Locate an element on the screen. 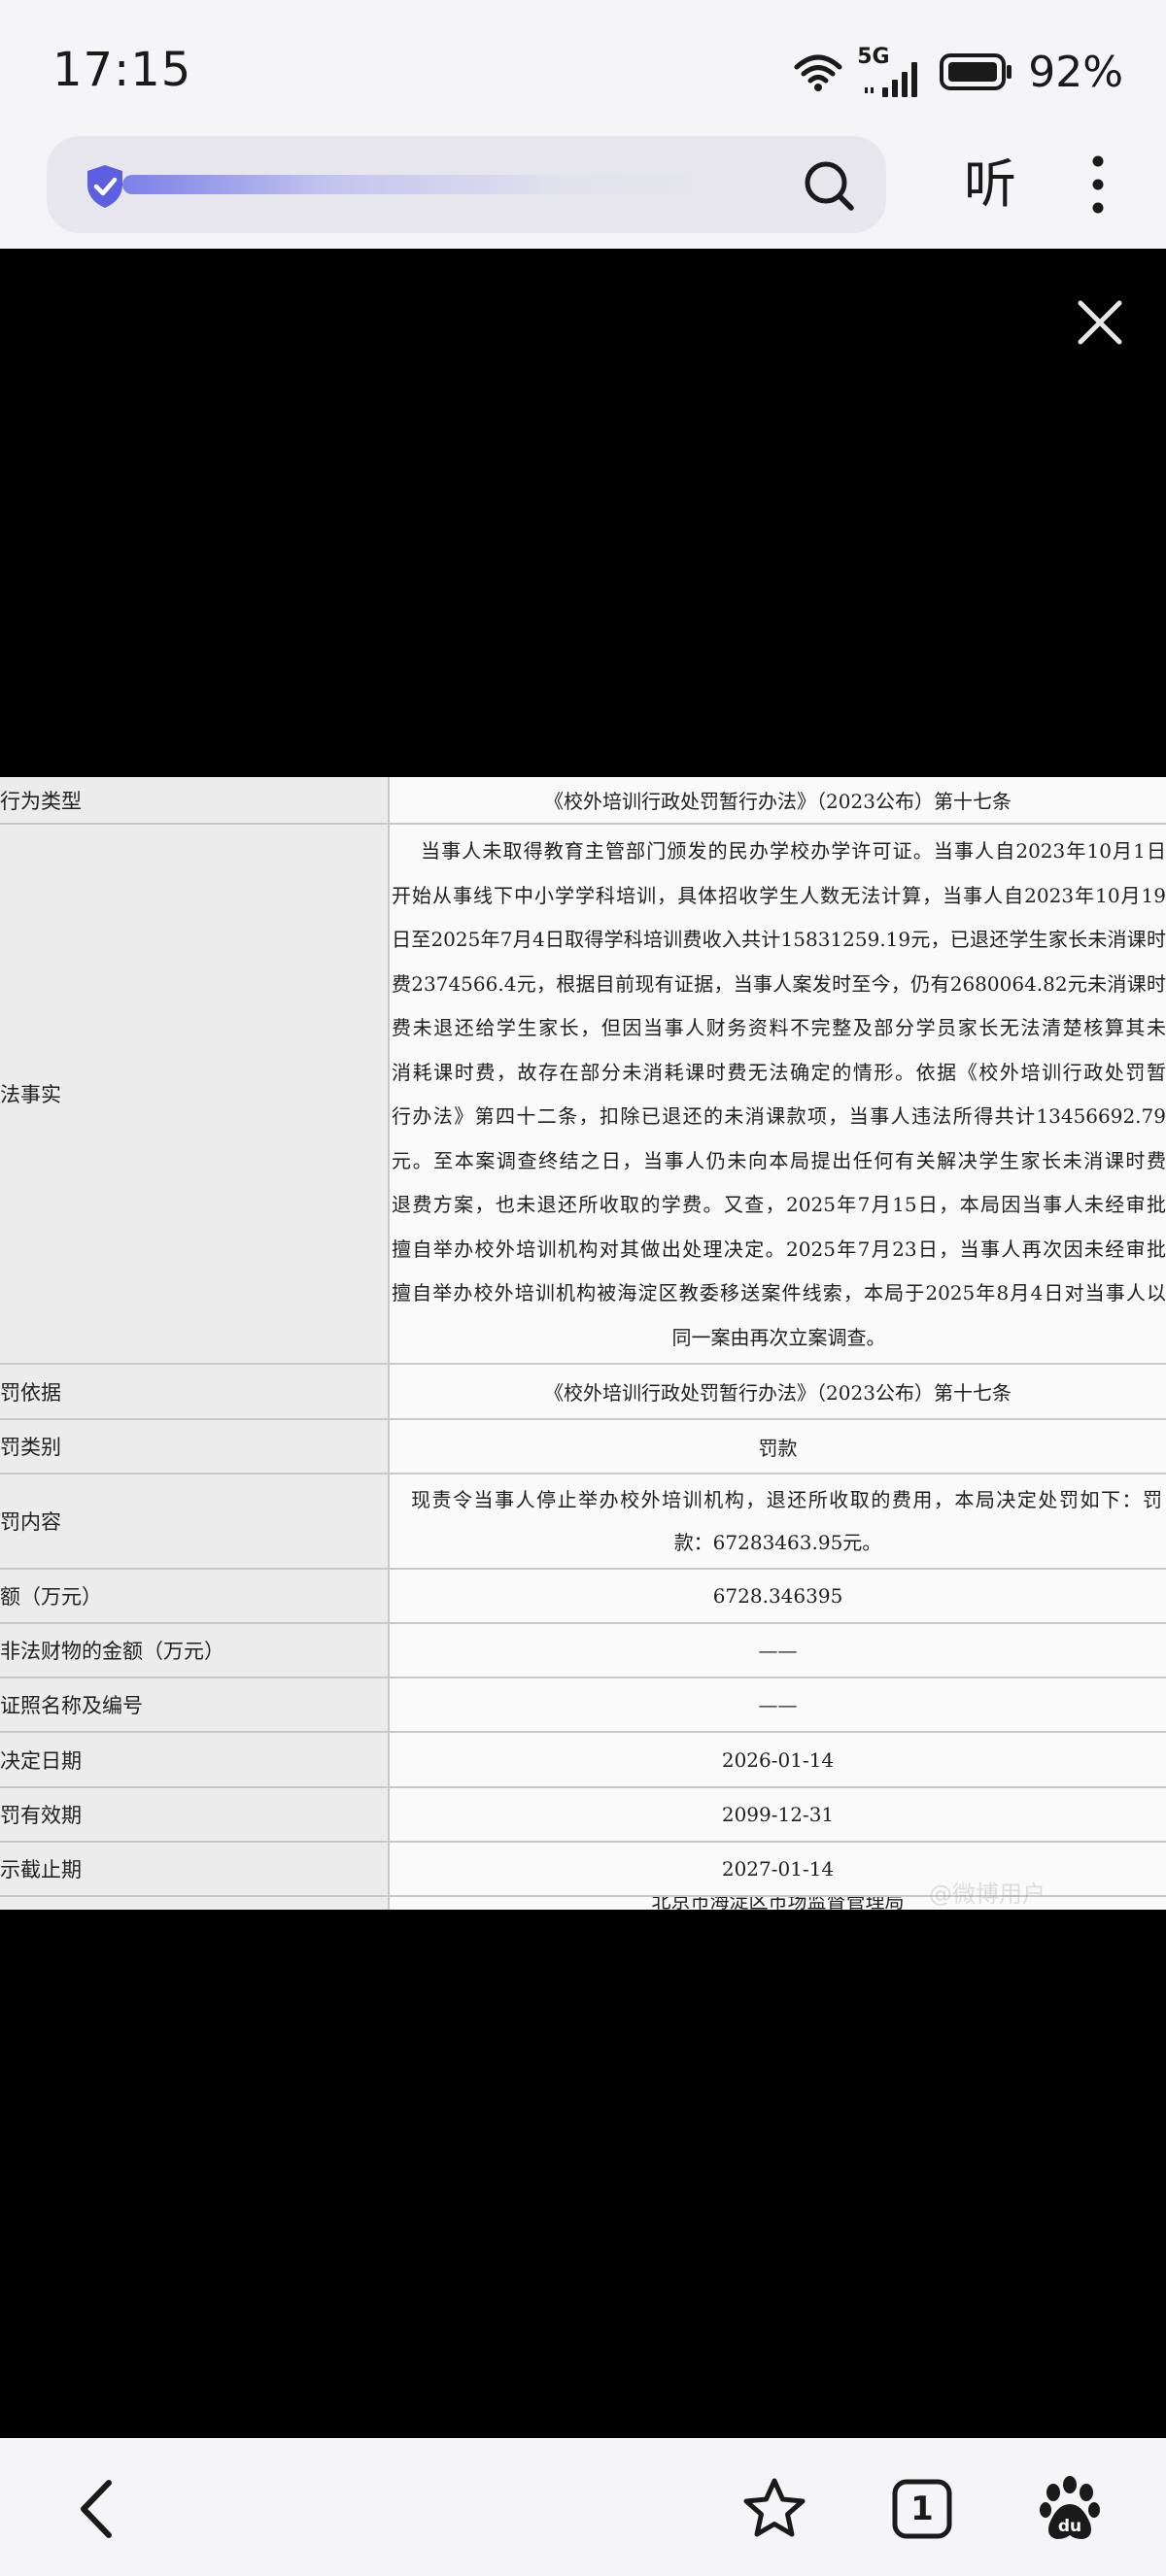  row-value: 2026-01-14 is located at coordinates (777, 1760).